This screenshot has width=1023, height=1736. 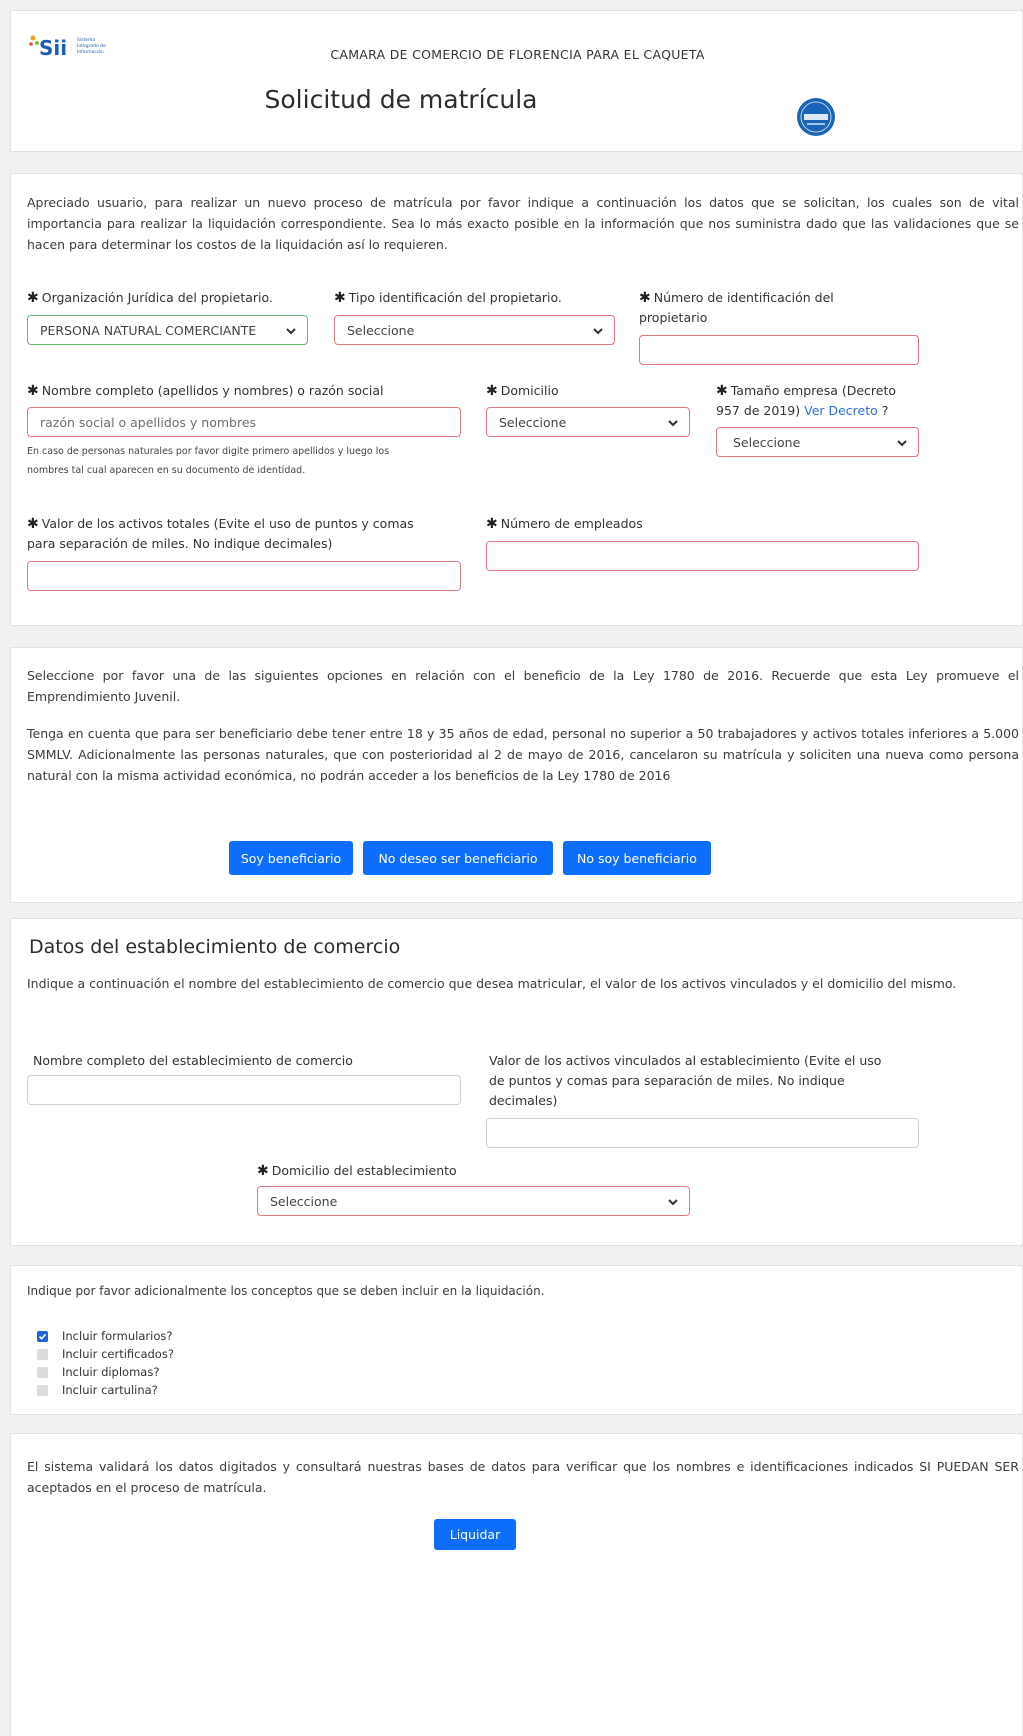 I want to click on decree-link: Ver Decreto, so click(x=841, y=410).